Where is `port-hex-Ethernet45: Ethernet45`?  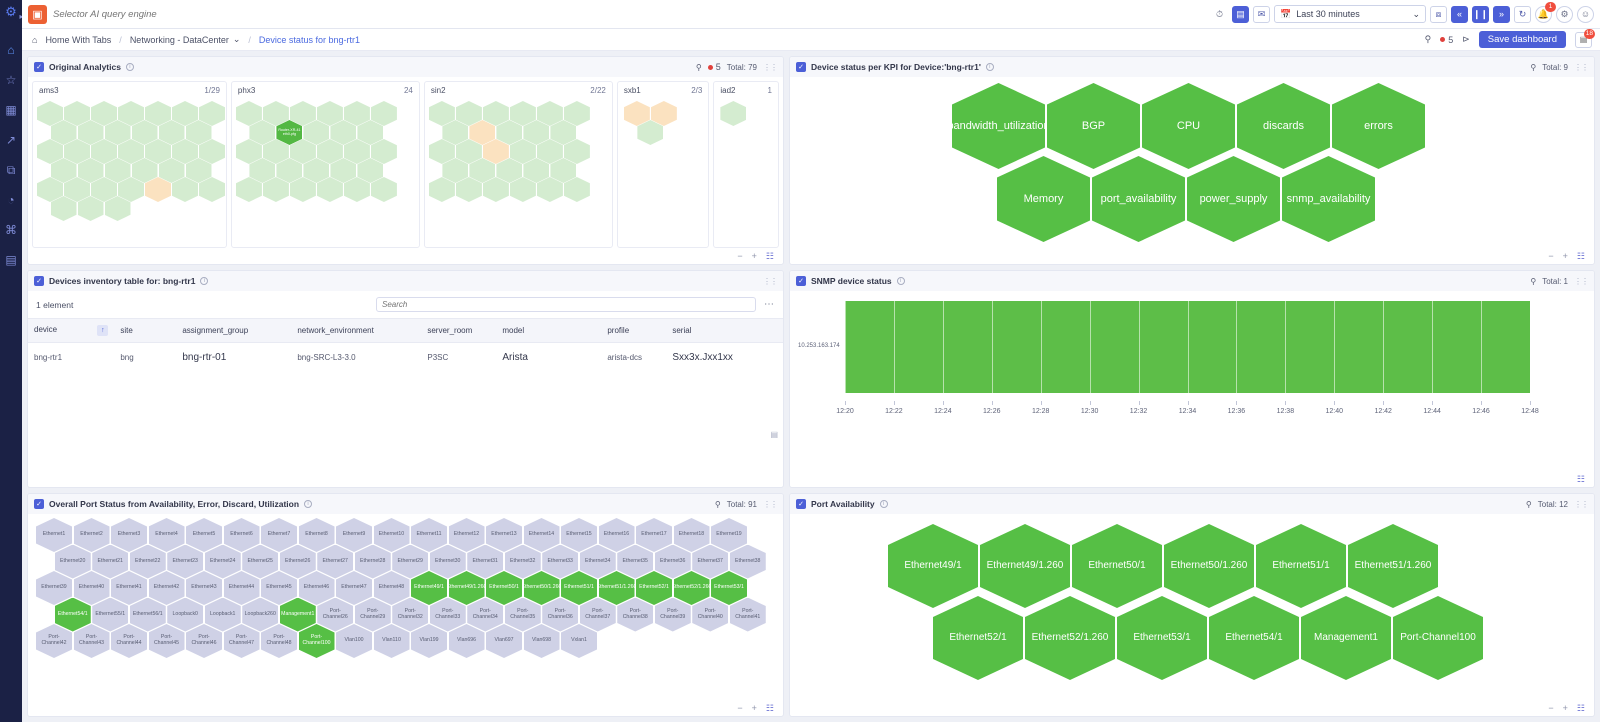 port-hex-Ethernet45: Ethernet45 is located at coordinates (279, 588).